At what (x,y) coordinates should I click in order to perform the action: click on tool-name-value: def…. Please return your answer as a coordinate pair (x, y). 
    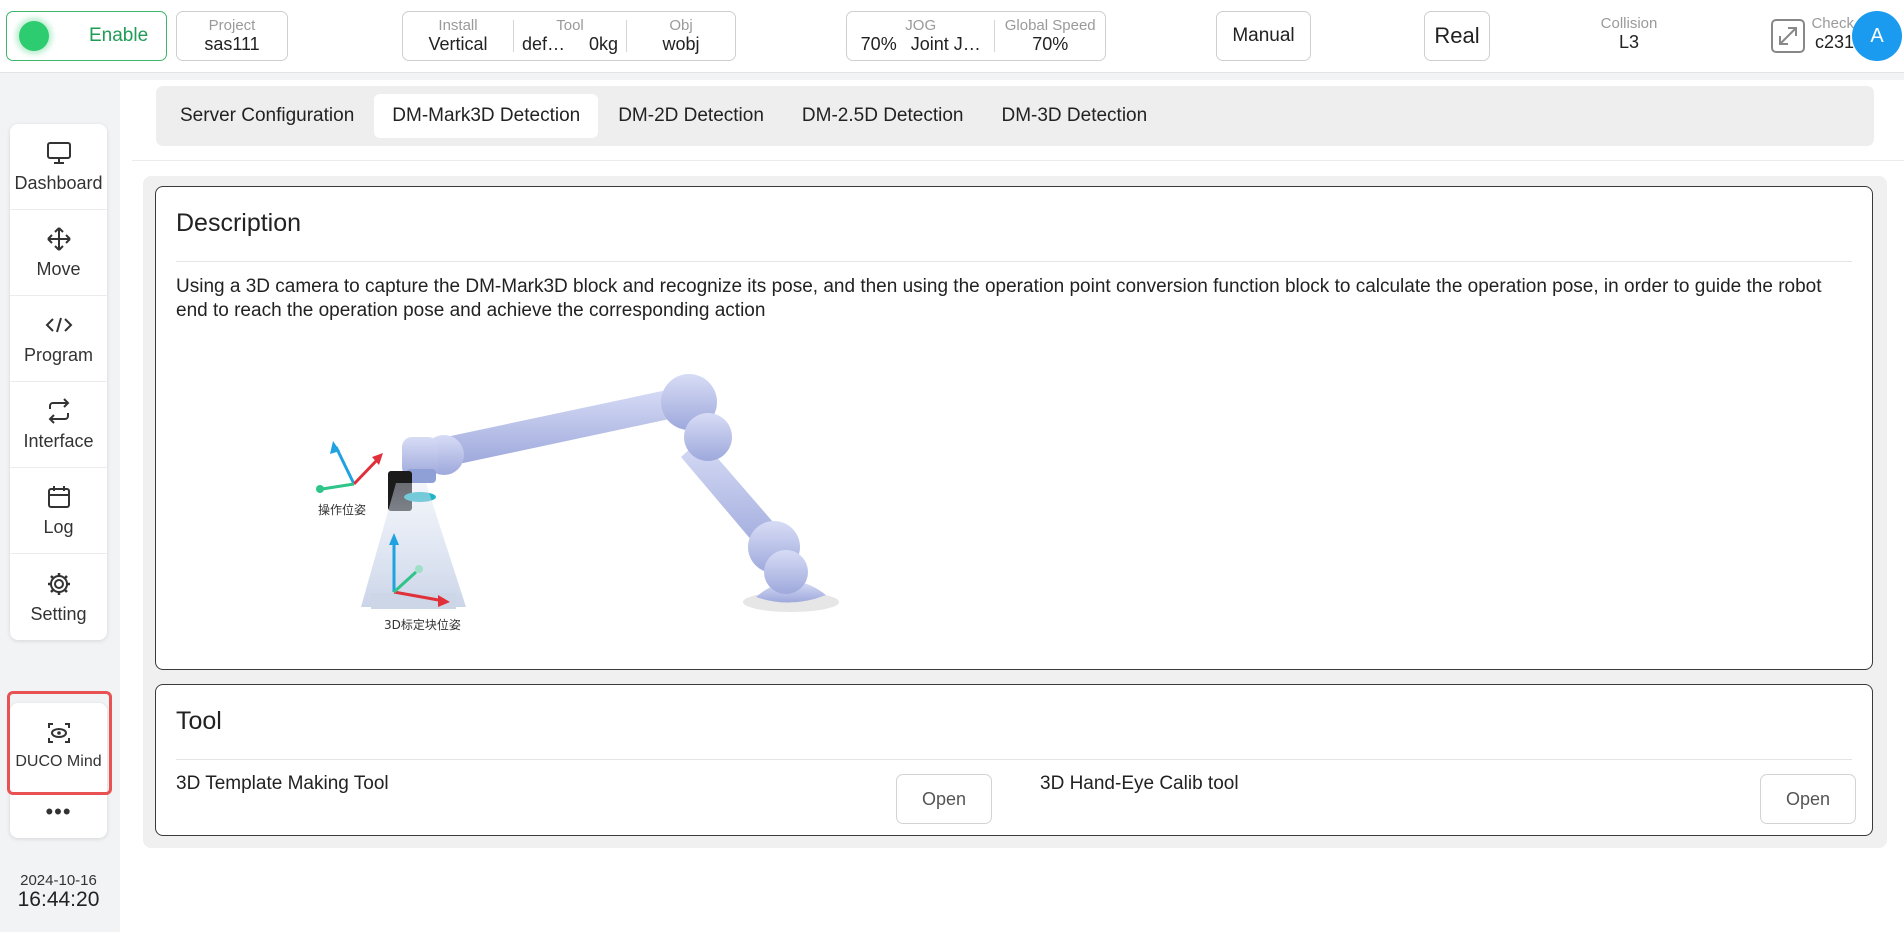
    Looking at the image, I should click on (543, 44).